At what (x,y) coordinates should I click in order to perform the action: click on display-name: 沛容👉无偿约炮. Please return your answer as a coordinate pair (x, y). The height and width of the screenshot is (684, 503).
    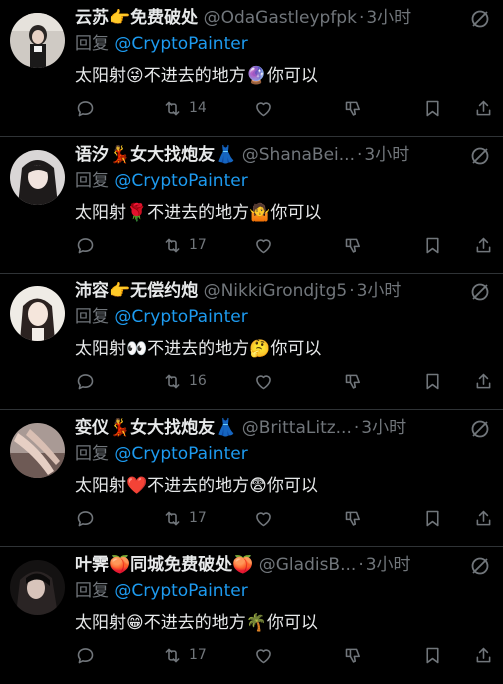
    Looking at the image, I should click on (136, 291).